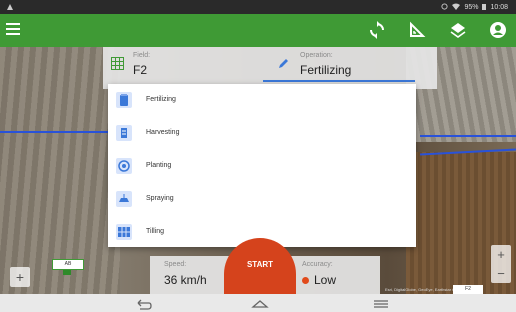 The width and height of the screenshot is (516, 312). I want to click on speed-label: Speed:, so click(175, 264).